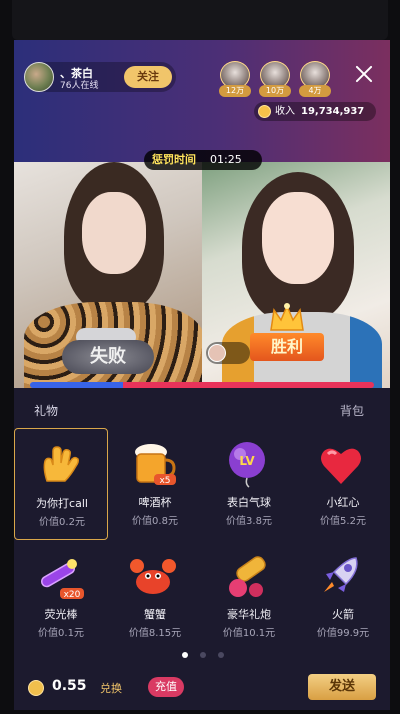 Image resolution: width=400 pixels, height=714 pixels. What do you see at coordinates (155, 596) in the screenshot?
I see `gift-crab: 蟹蟹 价值8.15元` at bounding box center [155, 596].